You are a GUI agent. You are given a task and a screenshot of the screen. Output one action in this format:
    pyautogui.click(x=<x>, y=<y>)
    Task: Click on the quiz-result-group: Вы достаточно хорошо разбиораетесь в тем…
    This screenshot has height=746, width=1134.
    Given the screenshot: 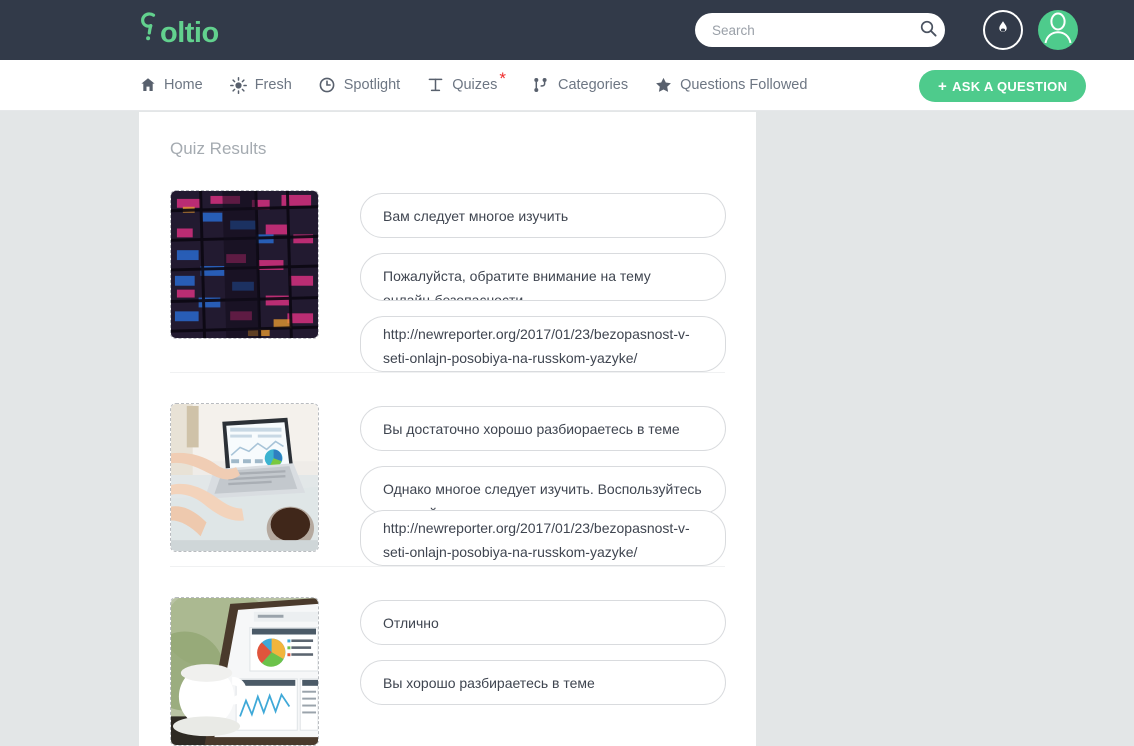 What is the action you would take?
    pyautogui.click(x=447, y=469)
    